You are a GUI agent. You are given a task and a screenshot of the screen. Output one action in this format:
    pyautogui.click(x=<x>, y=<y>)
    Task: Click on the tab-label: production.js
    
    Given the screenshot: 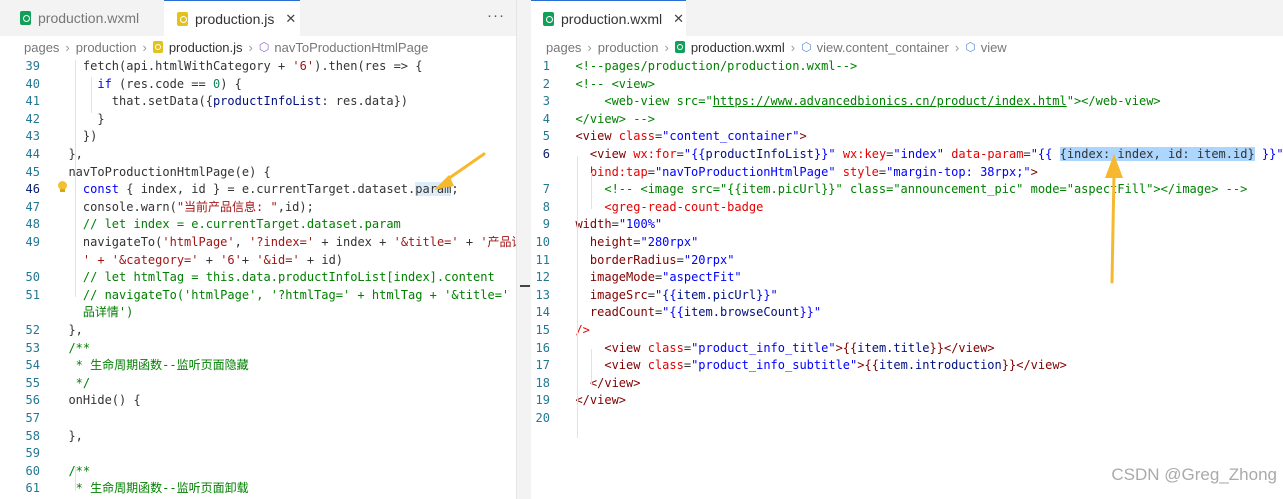 What is the action you would take?
    pyautogui.click(x=235, y=18)
    